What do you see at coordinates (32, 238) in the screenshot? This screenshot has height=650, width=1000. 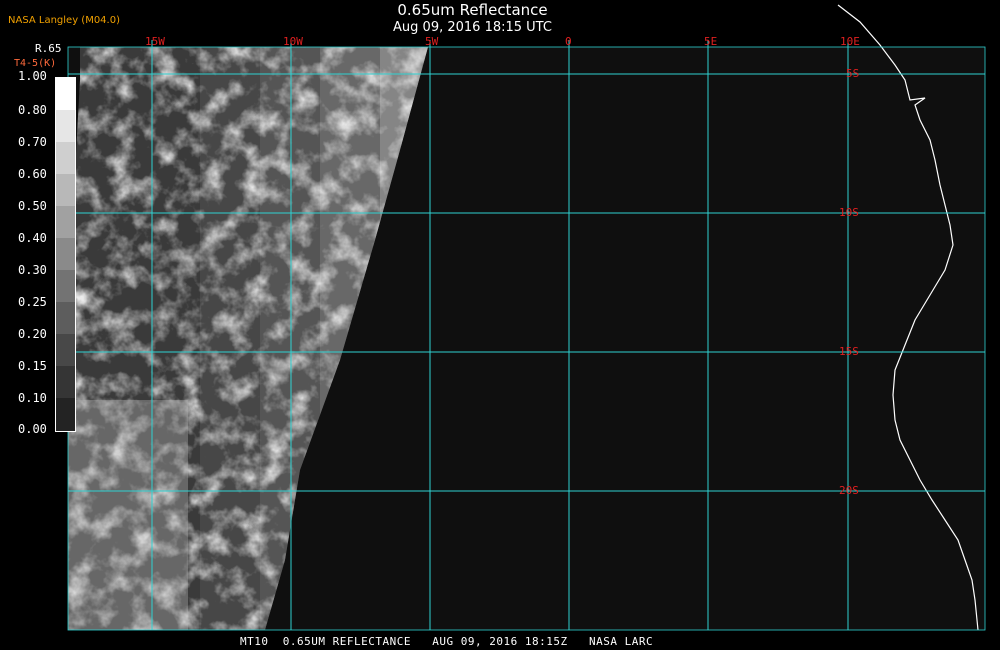 I see `legend-label-6: 0.40` at bounding box center [32, 238].